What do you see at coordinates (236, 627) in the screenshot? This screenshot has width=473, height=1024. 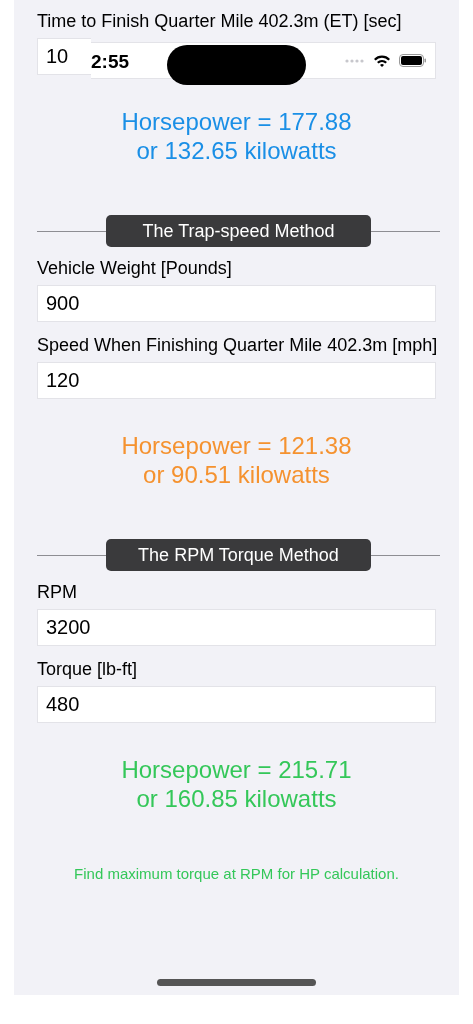 I see `input-field: 3200` at bounding box center [236, 627].